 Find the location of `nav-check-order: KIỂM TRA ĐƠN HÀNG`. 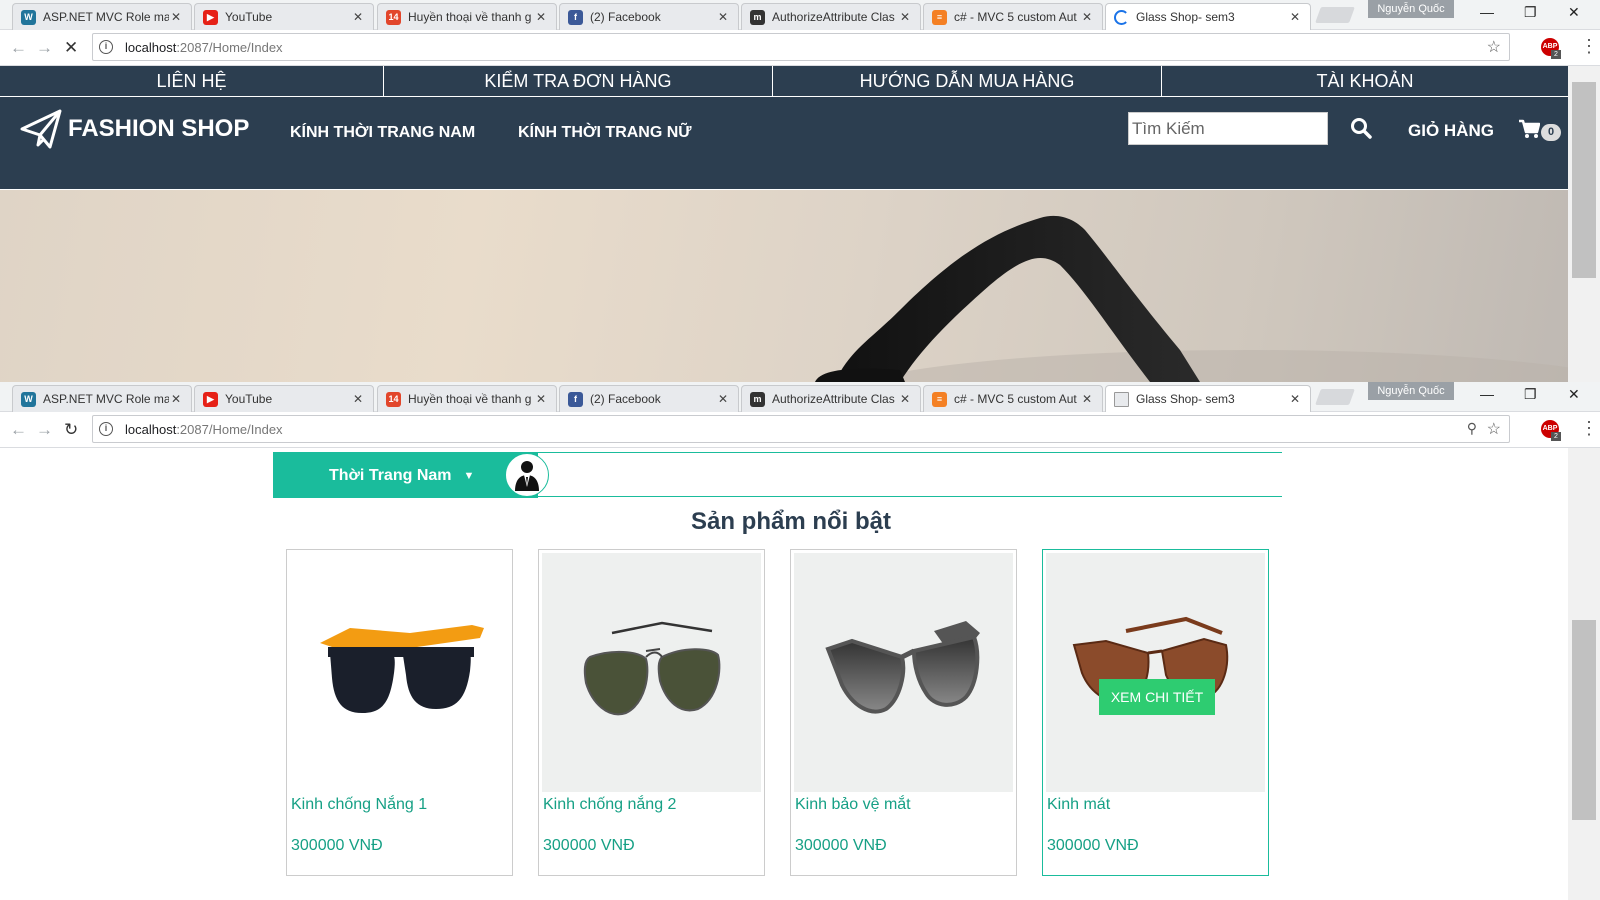

nav-check-order: KIỂM TRA ĐƠN HÀNG is located at coordinates (578, 81).